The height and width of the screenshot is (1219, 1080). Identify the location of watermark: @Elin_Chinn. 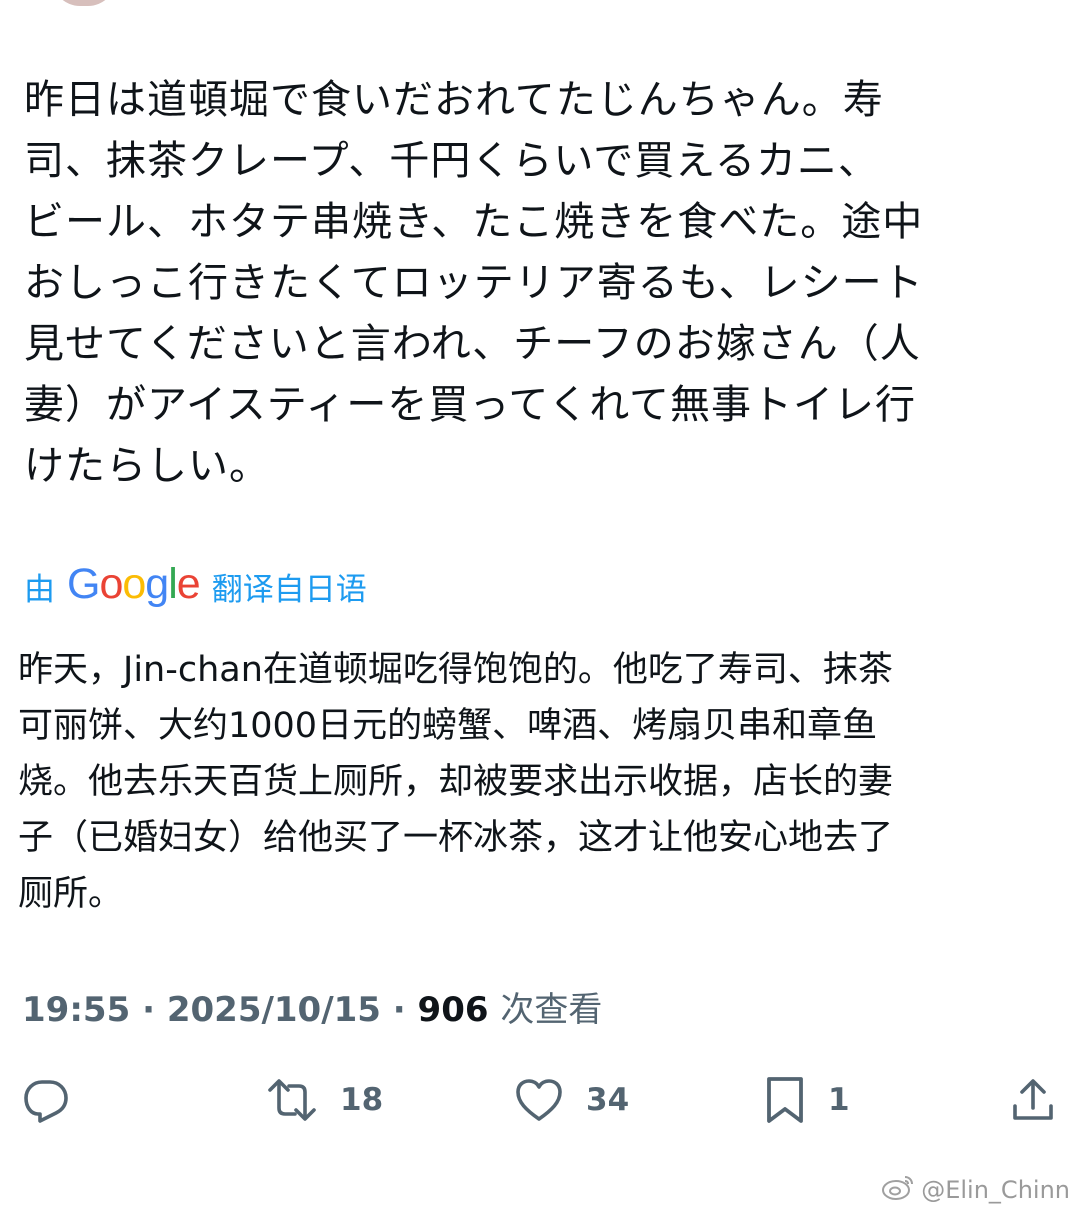
(975, 1190).